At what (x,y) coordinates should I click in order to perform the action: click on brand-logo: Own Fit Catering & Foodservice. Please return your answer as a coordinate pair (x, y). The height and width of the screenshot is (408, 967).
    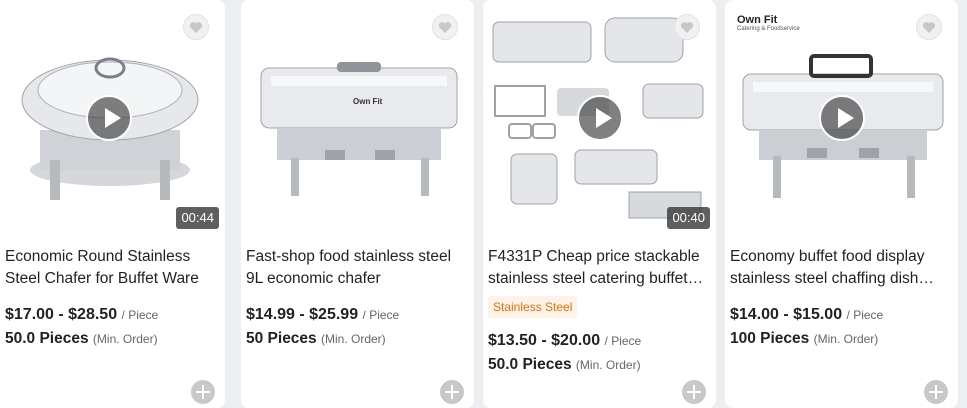
    Looking at the image, I should click on (768, 23).